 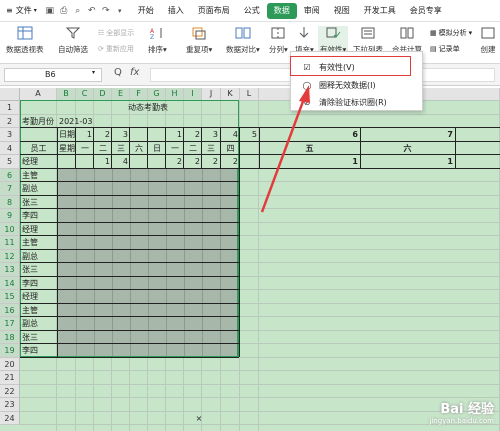 I want to click on row-header-17: 17, so click(x=10, y=324).